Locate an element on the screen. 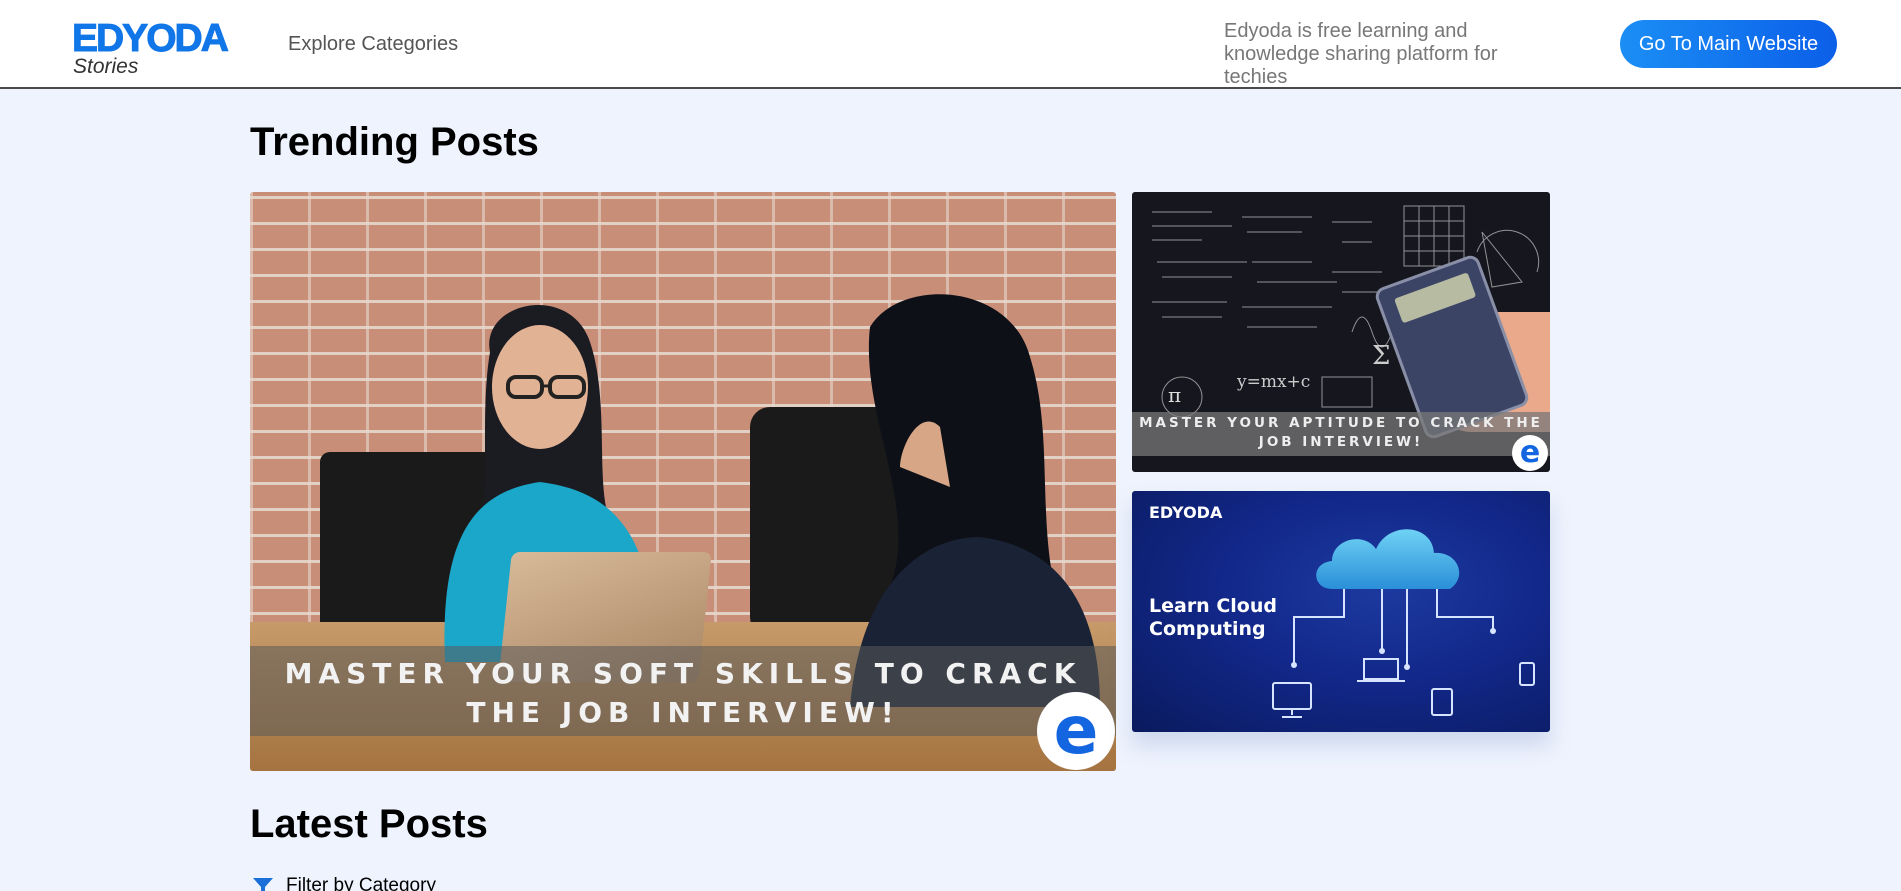 The width and height of the screenshot is (1901, 891). trending-posts-heading: Trending Posts is located at coordinates (394, 142).